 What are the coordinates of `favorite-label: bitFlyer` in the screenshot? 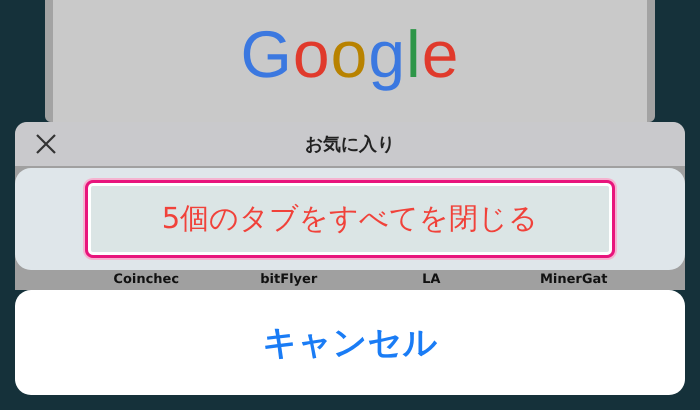 It's located at (289, 280).